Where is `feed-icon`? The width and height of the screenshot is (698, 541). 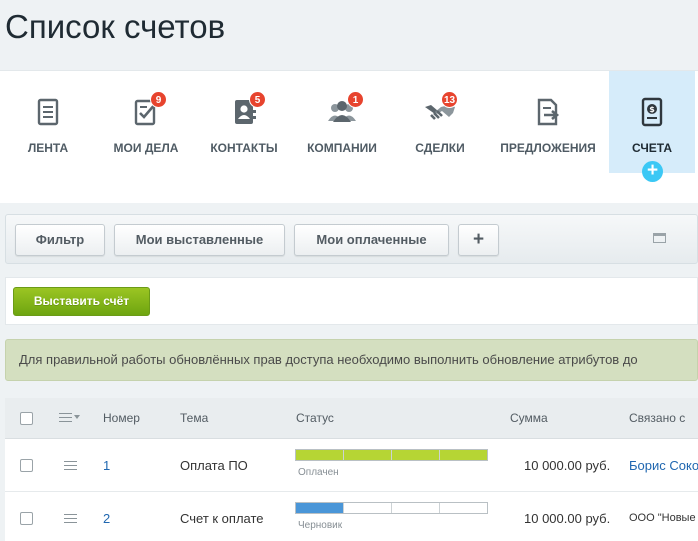 feed-icon is located at coordinates (48, 112).